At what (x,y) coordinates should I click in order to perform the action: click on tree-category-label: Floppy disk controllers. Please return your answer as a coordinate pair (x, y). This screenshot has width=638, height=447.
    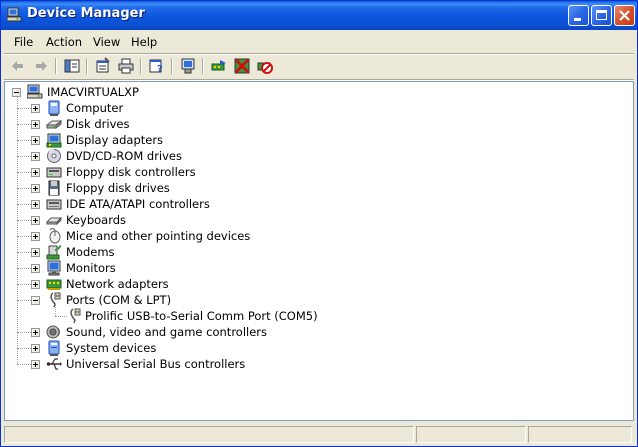
    Looking at the image, I should click on (131, 172).